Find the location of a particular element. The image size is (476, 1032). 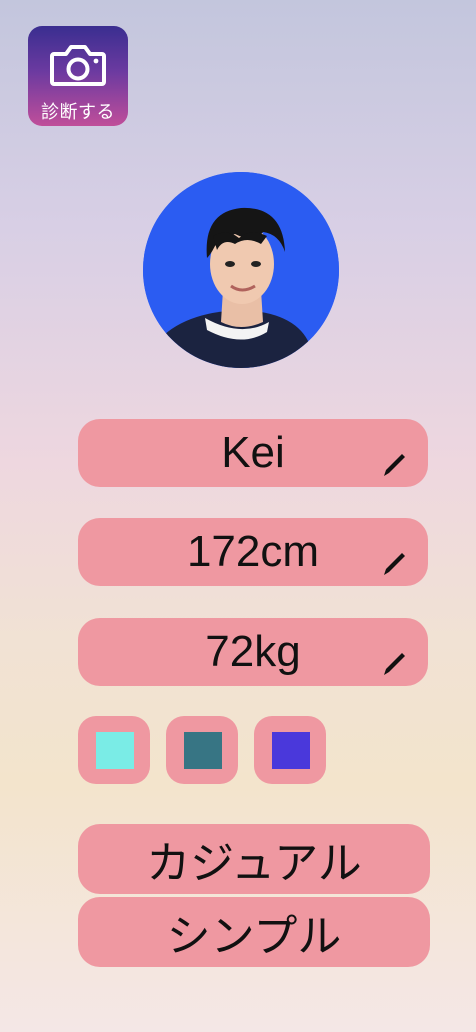

weight-field: 72kg is located at coordinates (253, 652).